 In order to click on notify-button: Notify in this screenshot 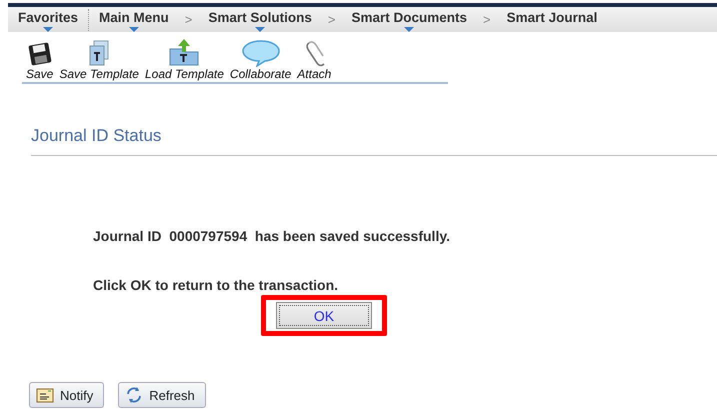, I will do `click(66, 395)`.